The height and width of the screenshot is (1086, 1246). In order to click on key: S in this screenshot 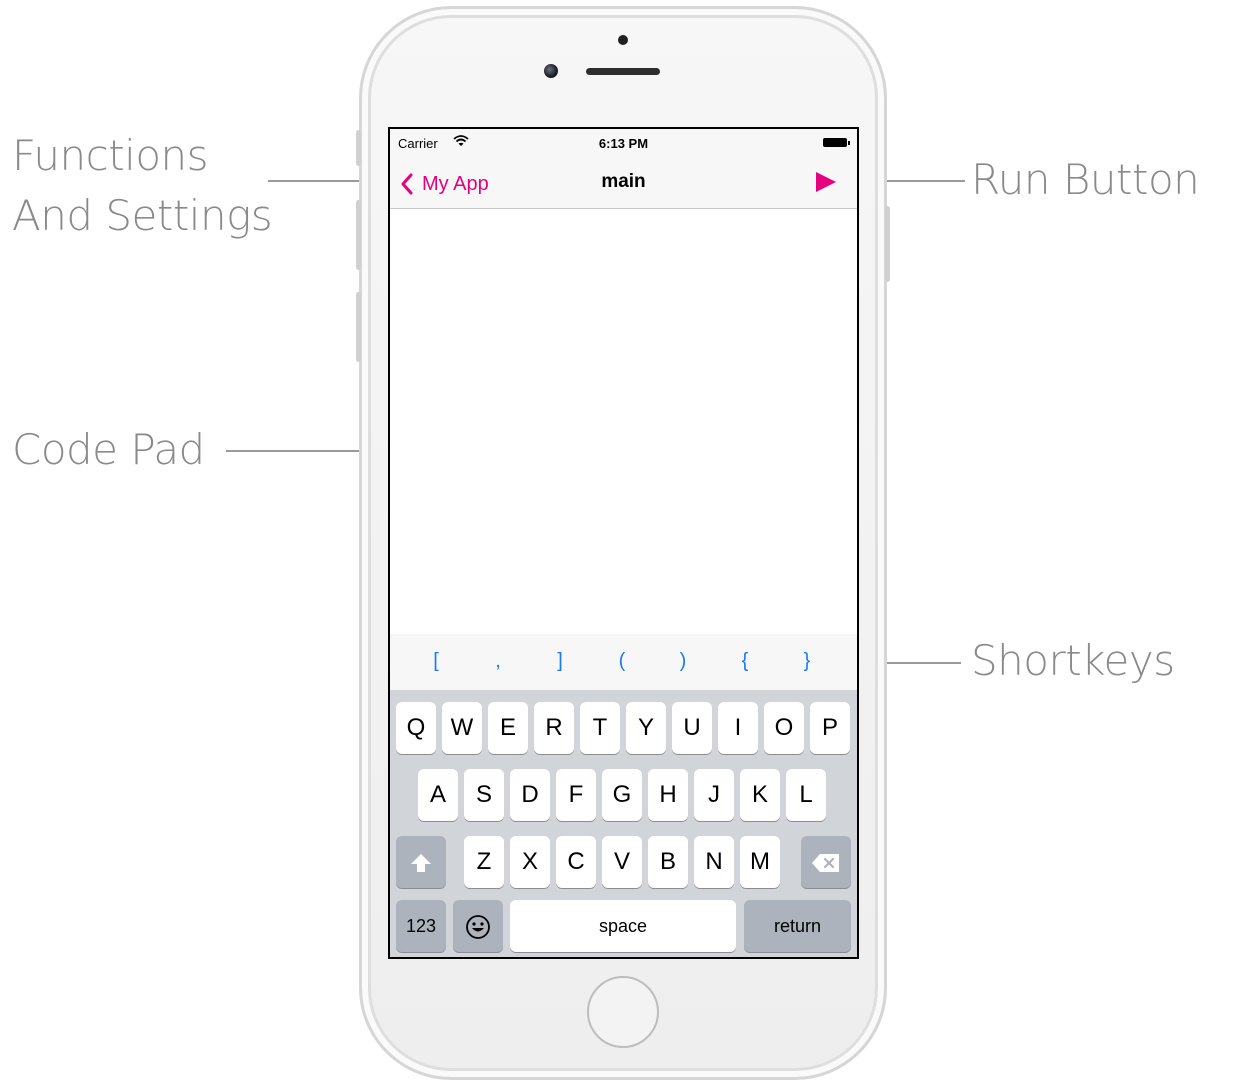, I will do `click(484, 795)`.